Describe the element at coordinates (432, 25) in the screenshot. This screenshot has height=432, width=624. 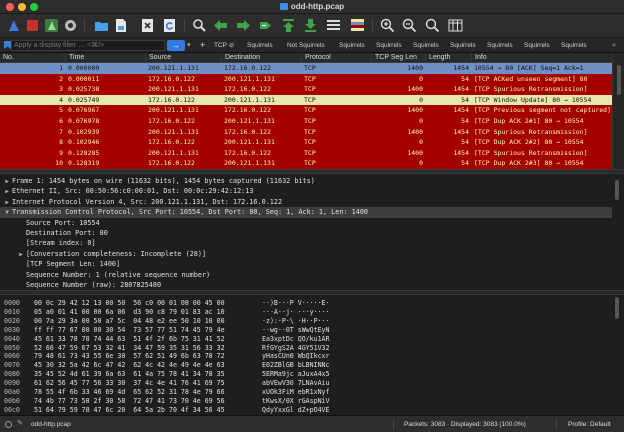
I see `zoom-reset-icon` at that location.